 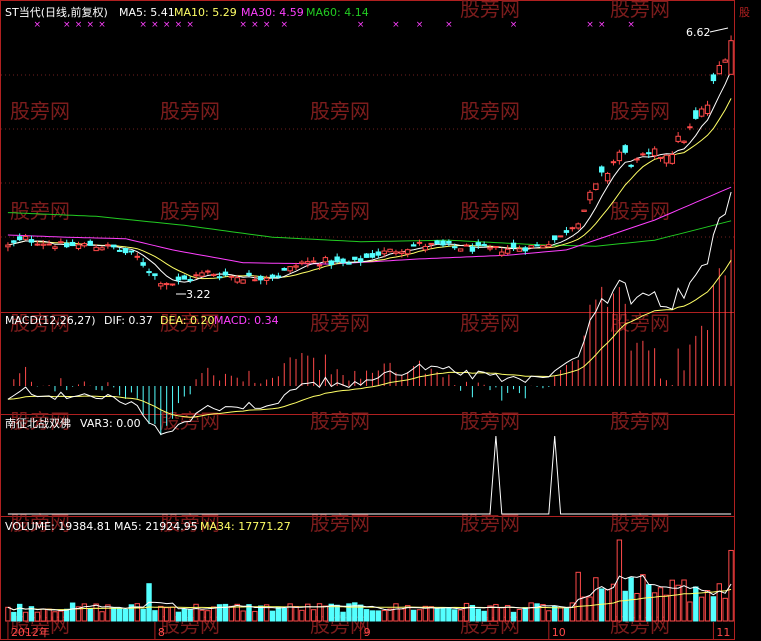 I want to click on edge-glyph: 股, so click(x=744, y=12).